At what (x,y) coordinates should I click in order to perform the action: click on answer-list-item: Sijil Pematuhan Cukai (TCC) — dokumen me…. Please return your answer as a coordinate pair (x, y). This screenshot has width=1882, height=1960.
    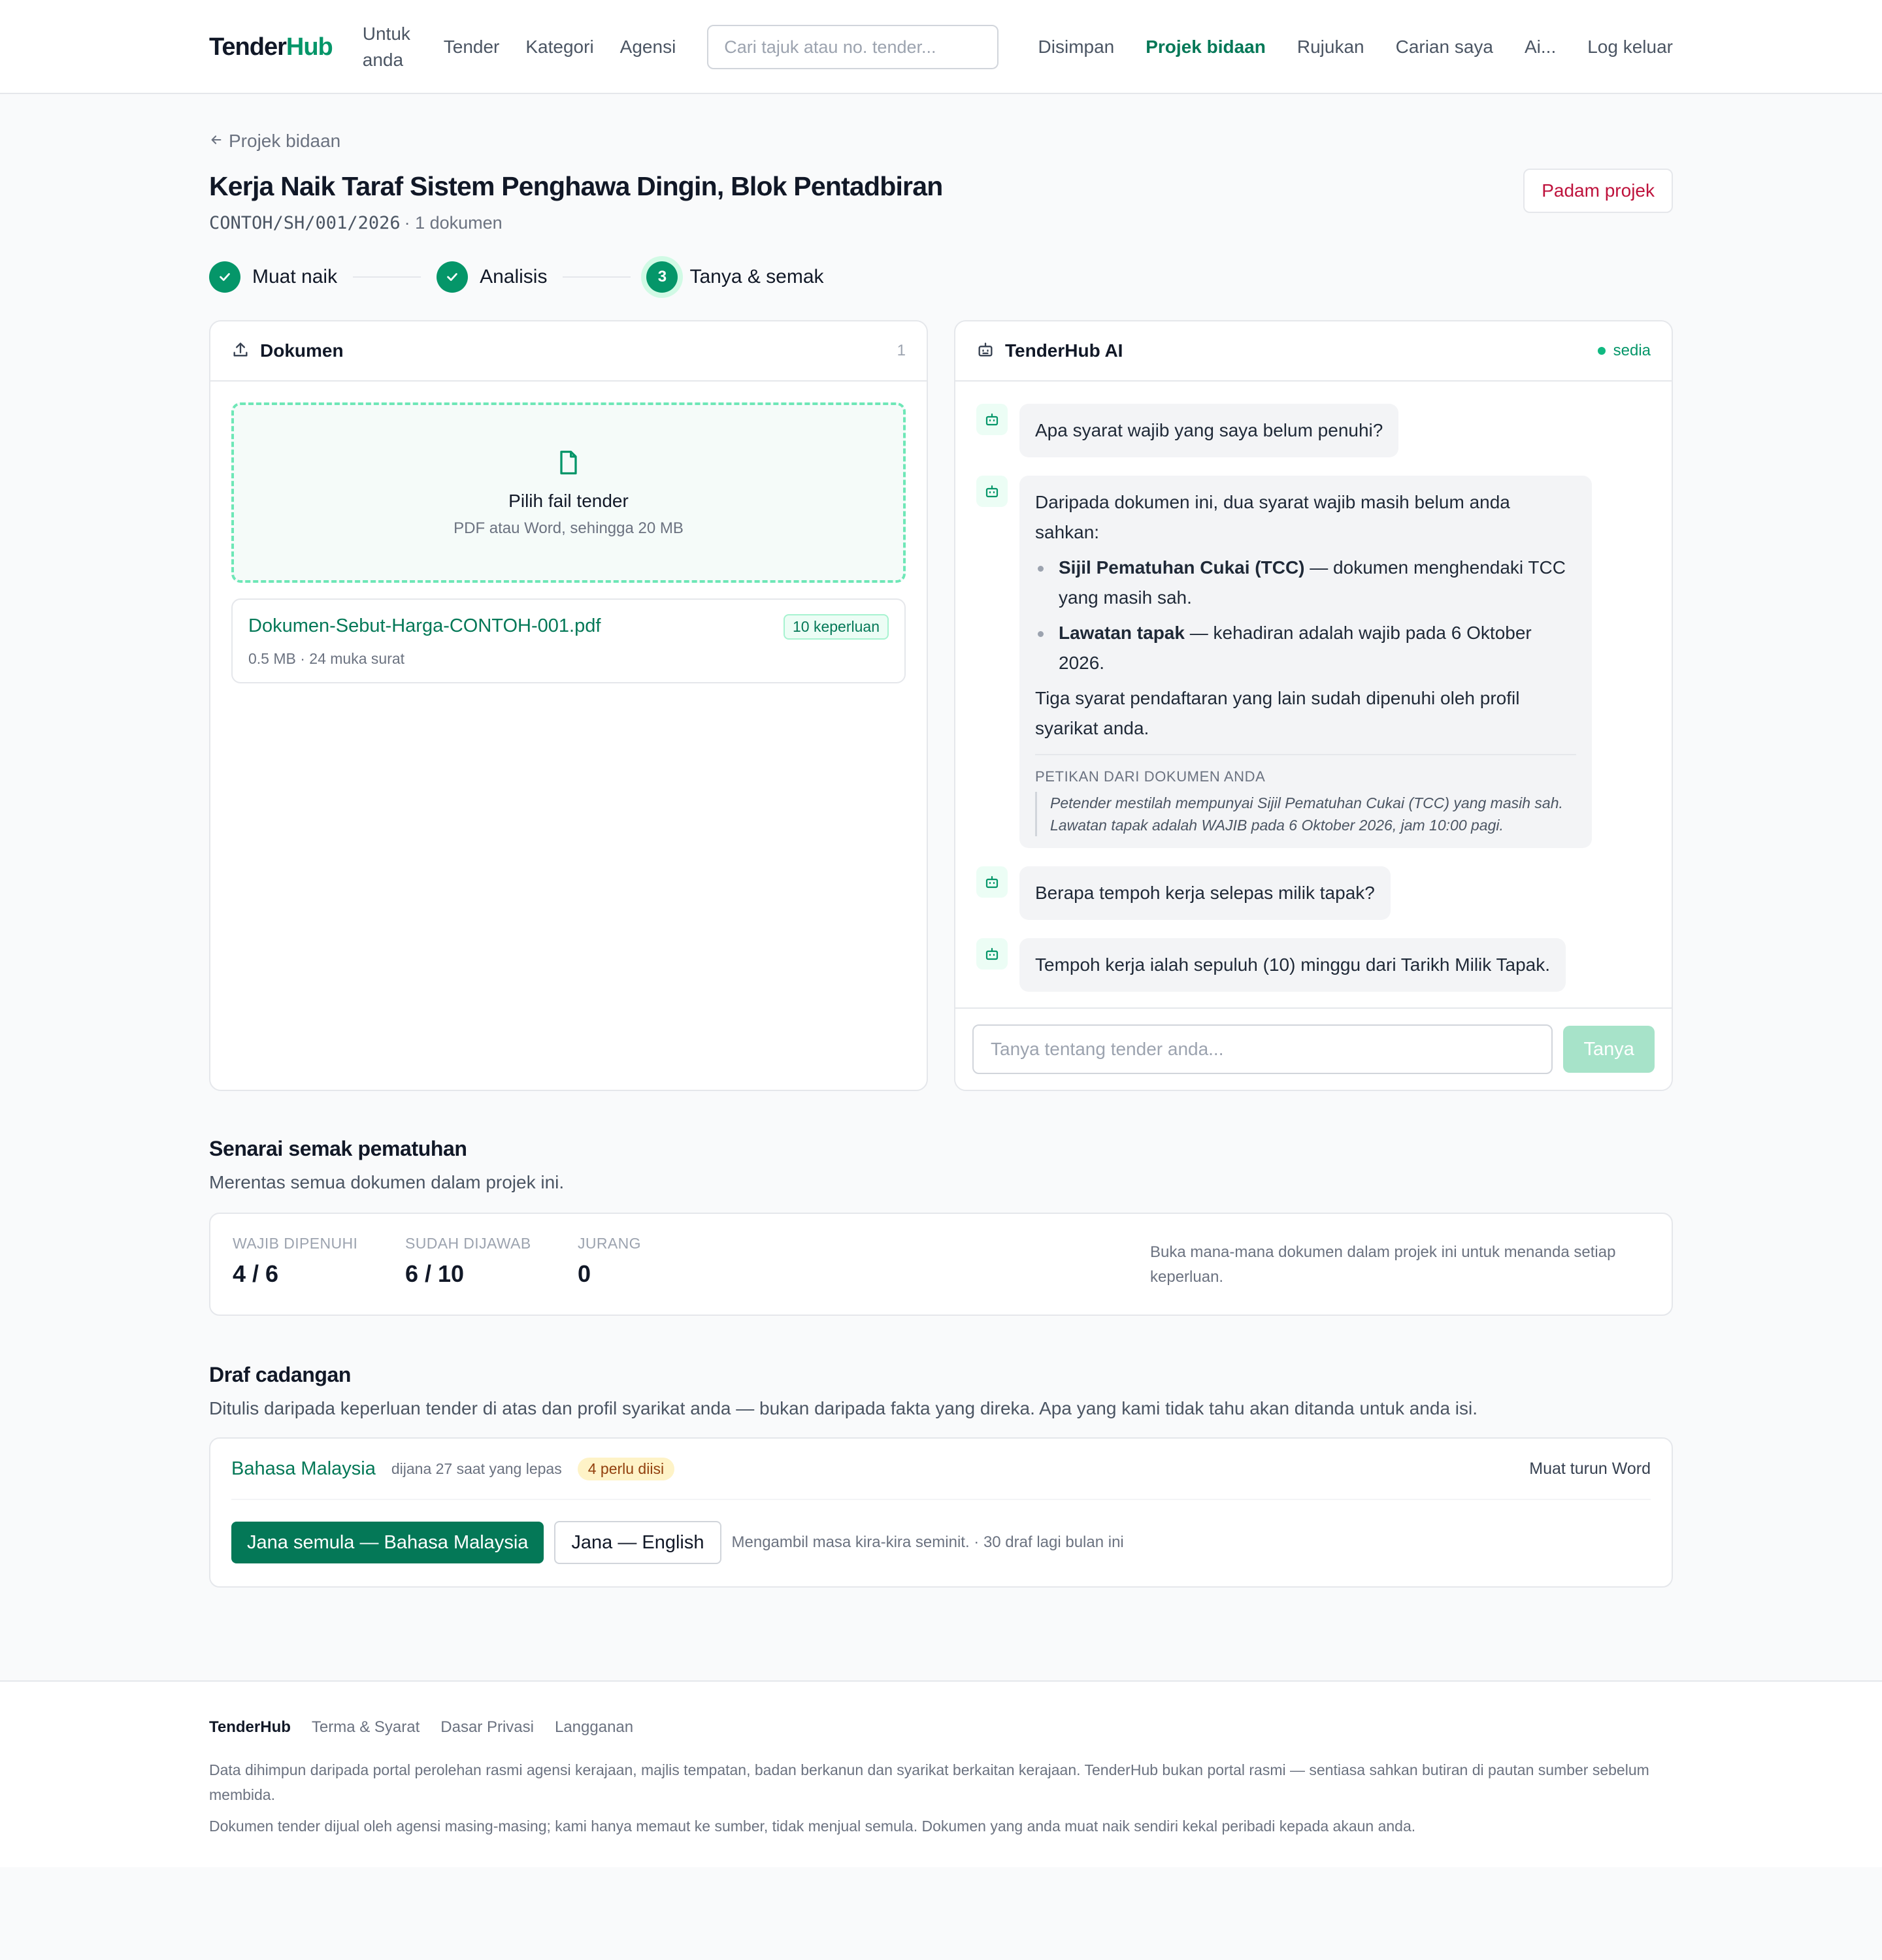
    Looking at the image, I should click on (1305, 583).